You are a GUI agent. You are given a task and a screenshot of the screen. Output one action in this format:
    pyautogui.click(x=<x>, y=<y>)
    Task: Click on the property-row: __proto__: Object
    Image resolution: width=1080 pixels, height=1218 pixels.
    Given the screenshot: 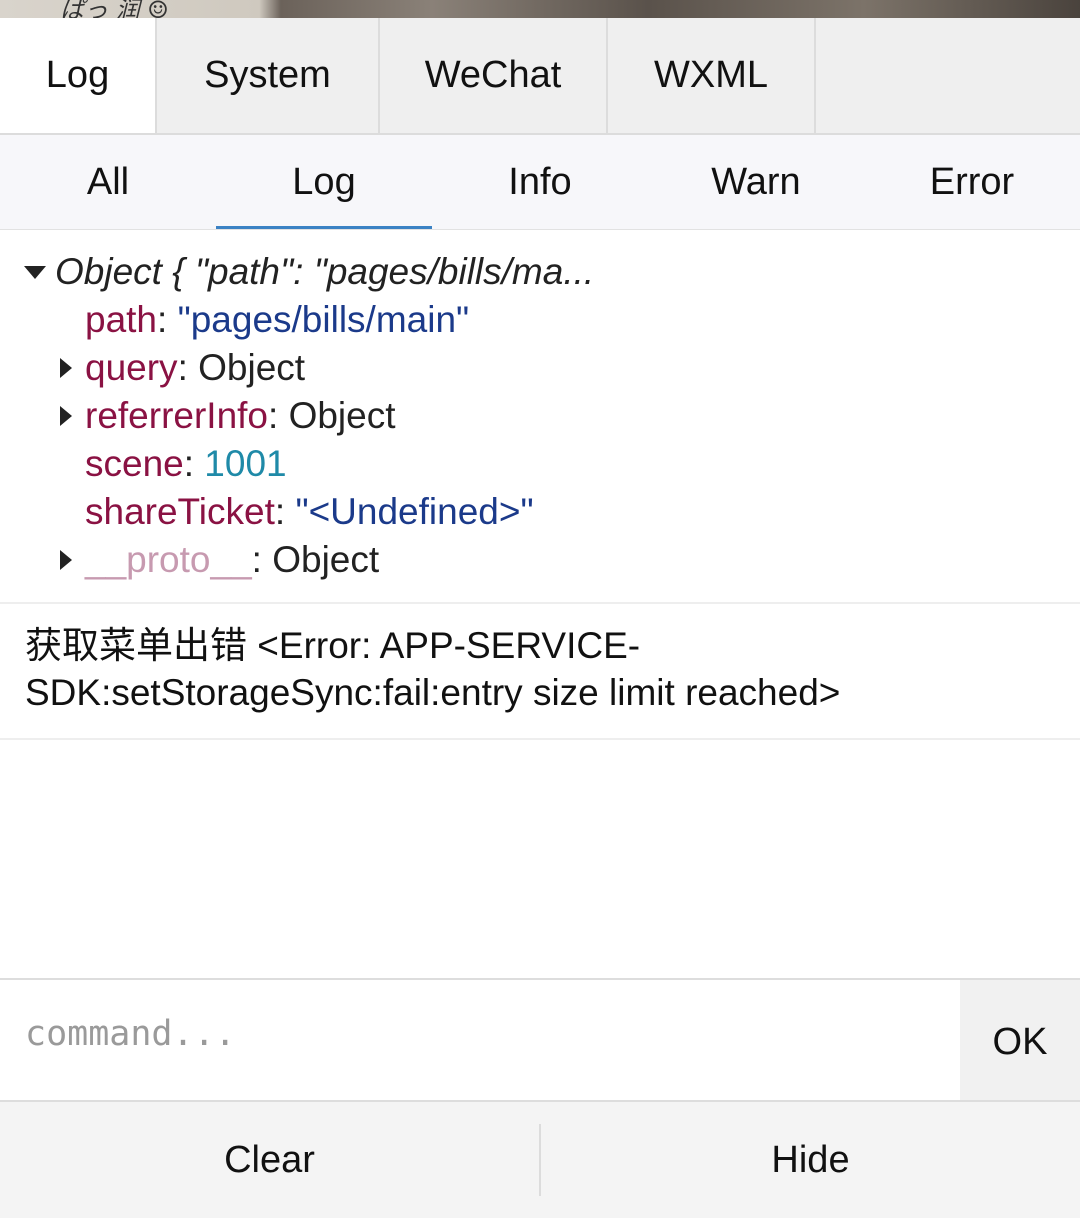 What is the action you would take?
    pyautogui.click(x=540, y=560)
    